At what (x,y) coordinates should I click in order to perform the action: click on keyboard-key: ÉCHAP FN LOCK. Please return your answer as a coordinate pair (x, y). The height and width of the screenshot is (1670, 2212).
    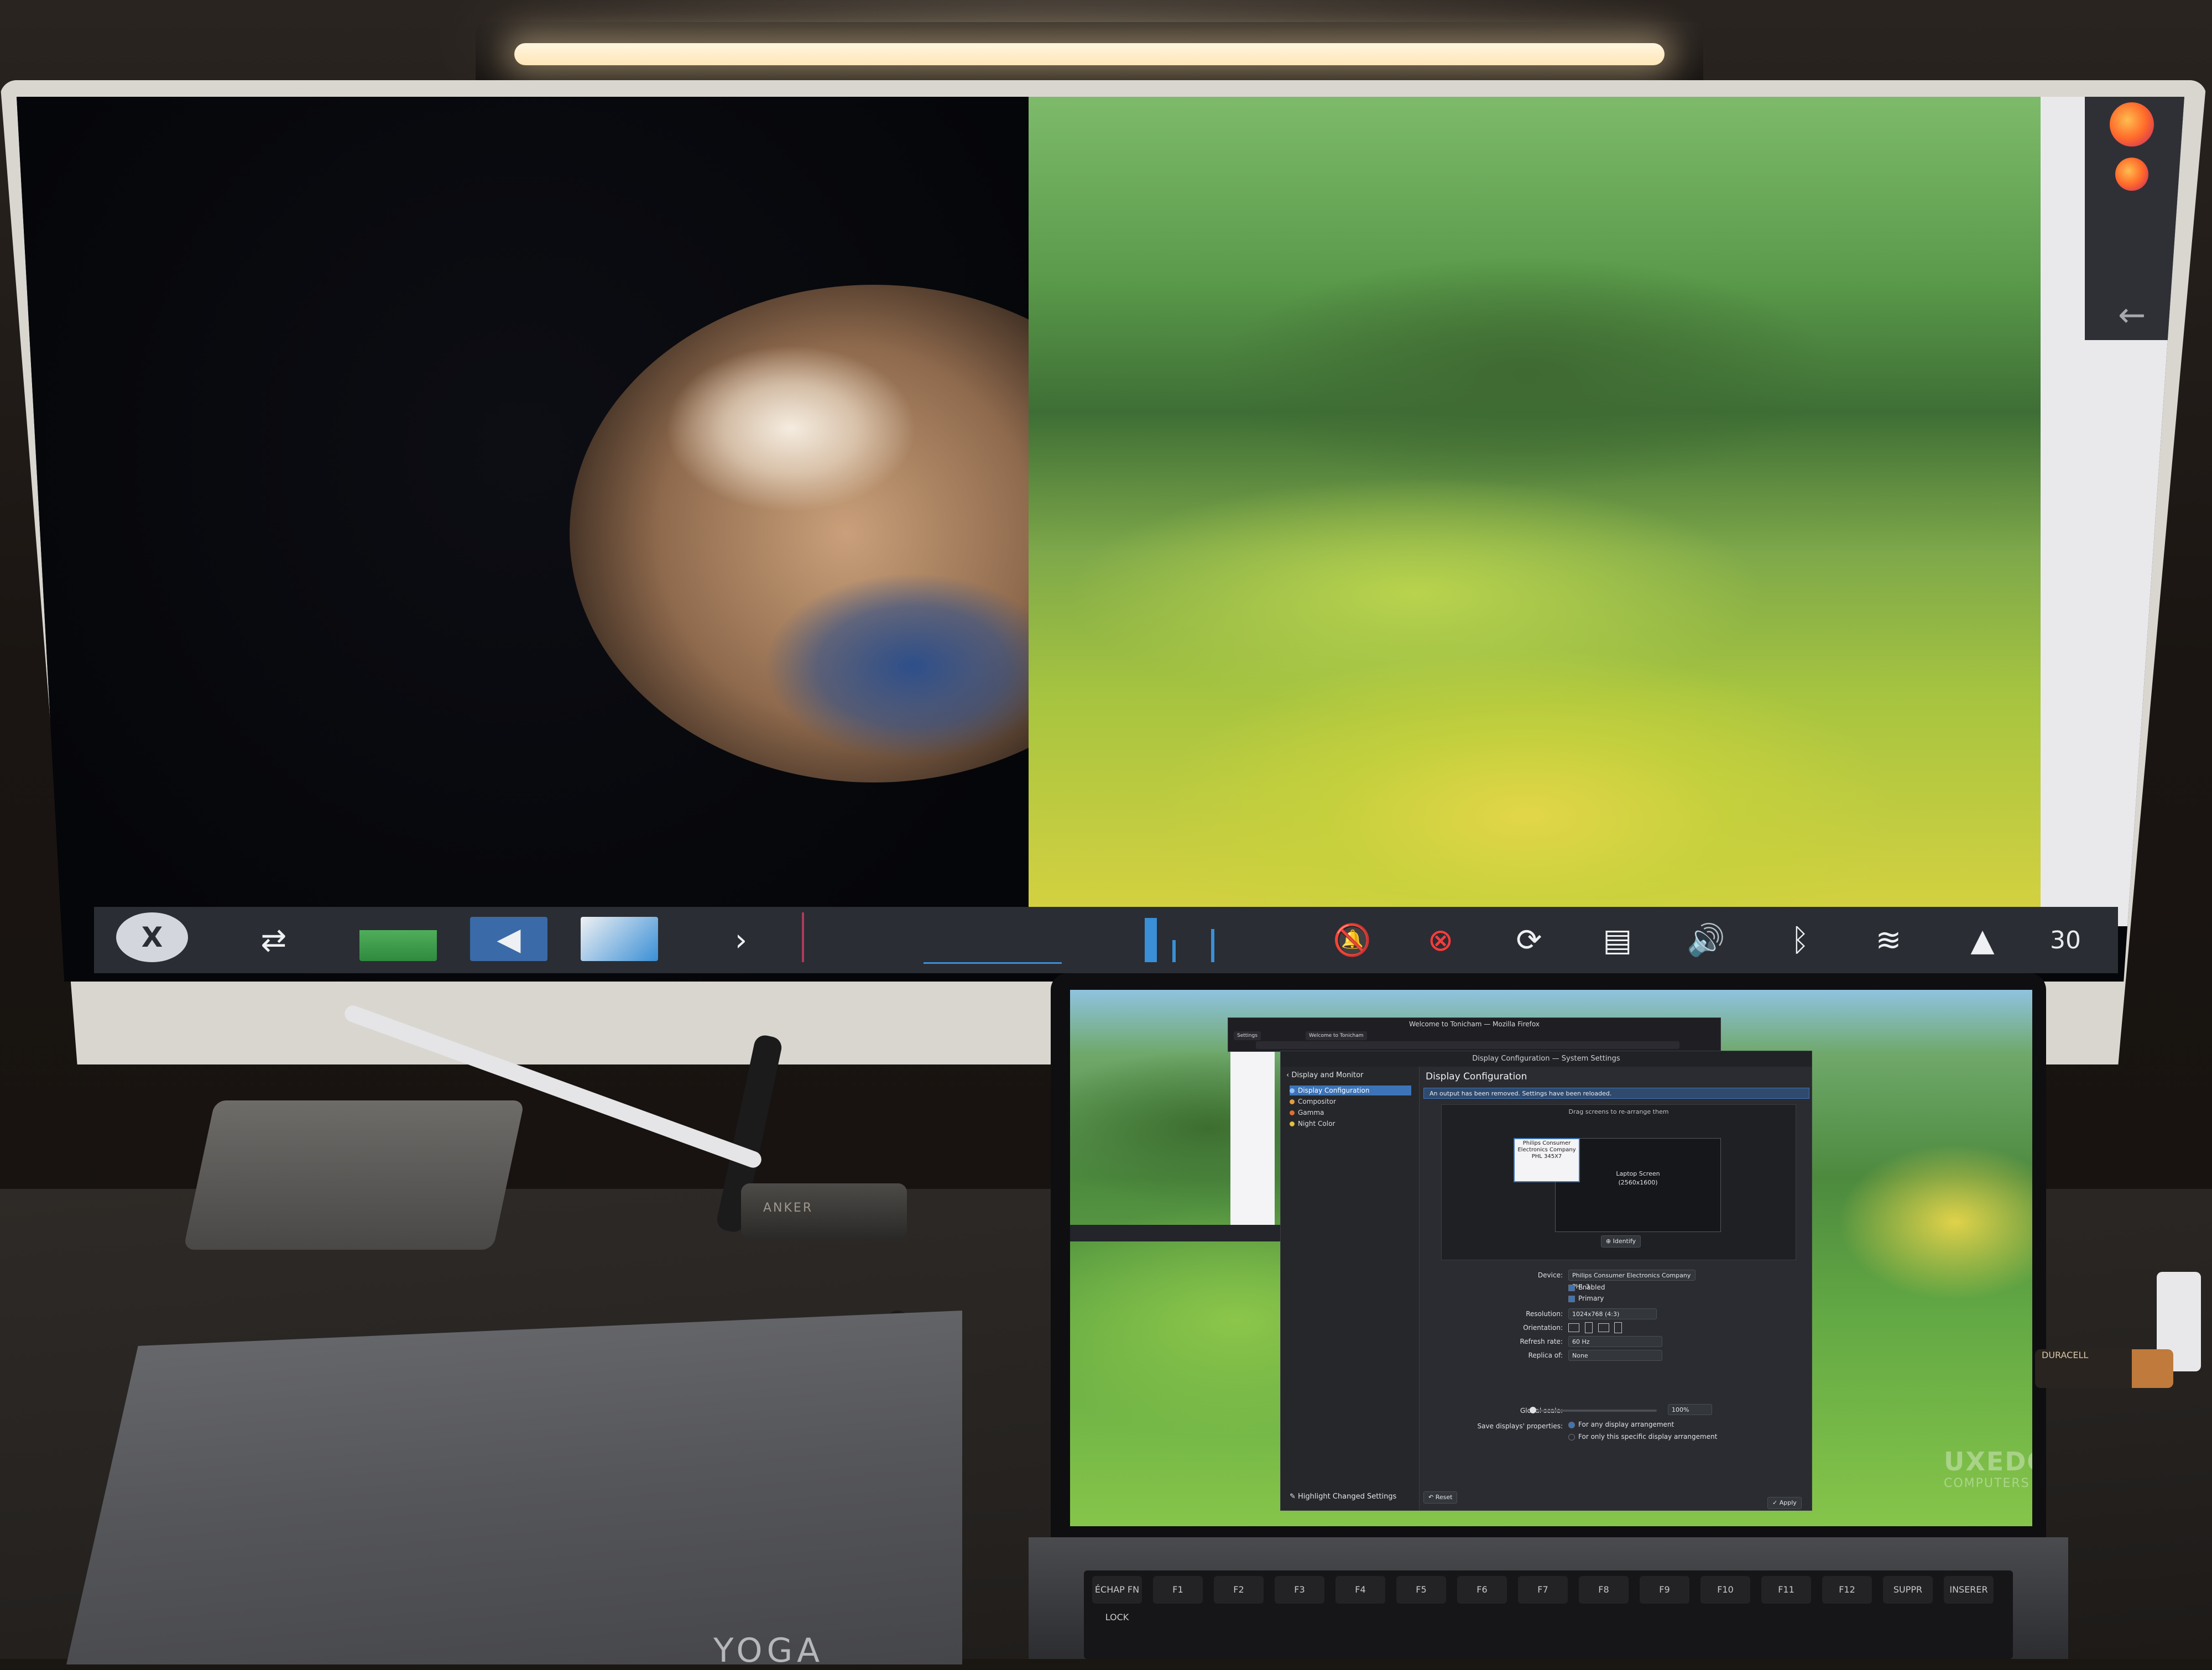
    Looking at the image, I should click on (1117, 1599).